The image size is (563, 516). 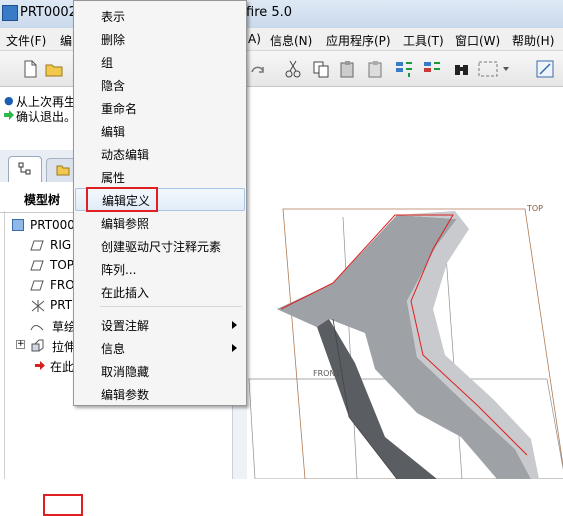 What do you see at coordinates (37, 328) in the screenshot?
I see `sketch-icon` at bounding box center [37, 328].